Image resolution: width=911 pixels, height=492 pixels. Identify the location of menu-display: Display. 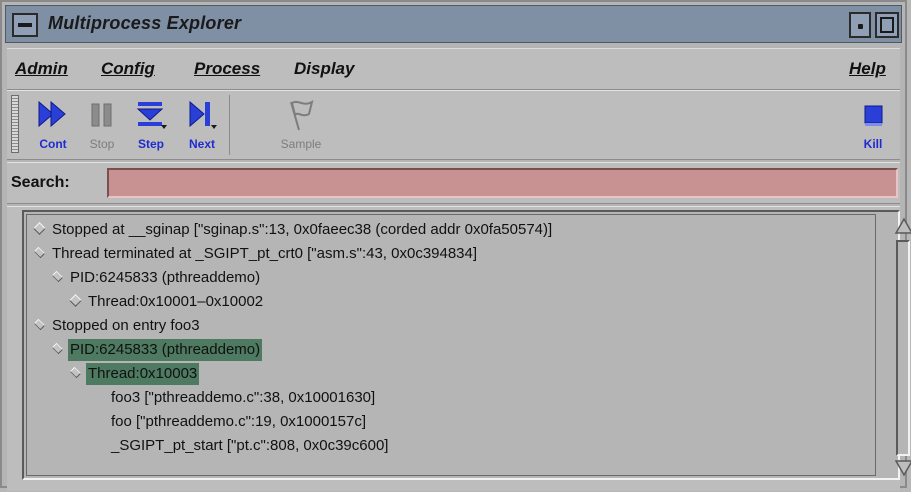
(324, 69).